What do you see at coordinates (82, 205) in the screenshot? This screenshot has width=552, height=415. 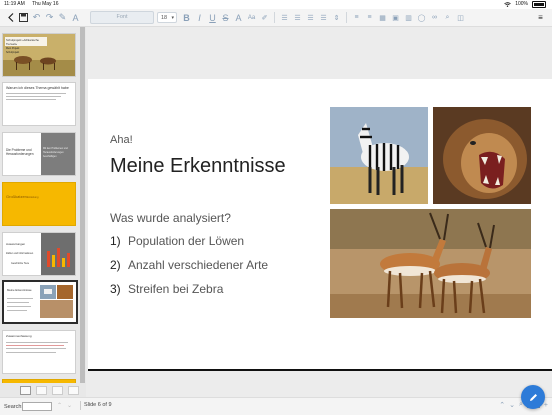 I see `sidebar-scrollbar` at bounding box center [82, 205].